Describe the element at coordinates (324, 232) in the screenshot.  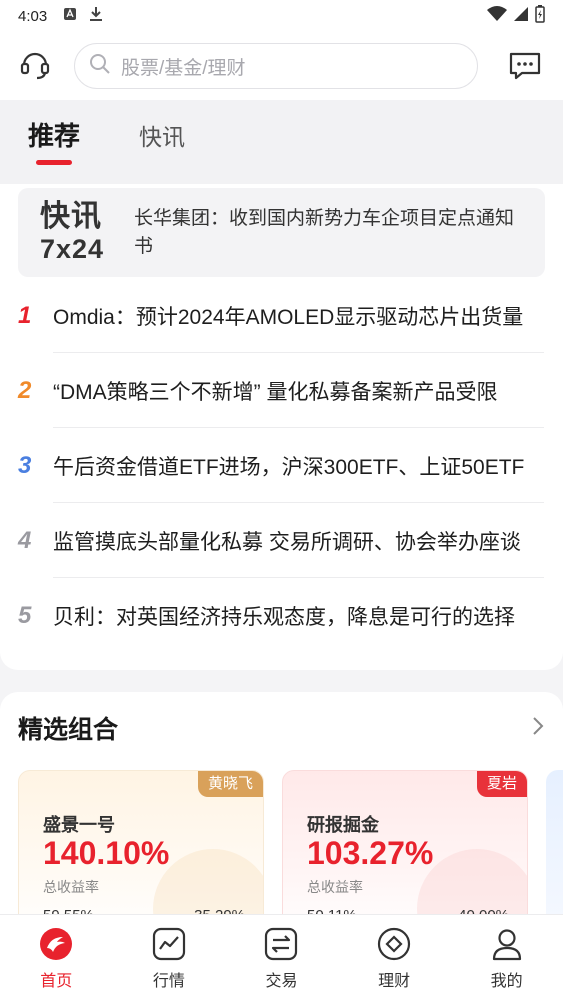
I see `flash-news-text: 长华集团：收到国内新势力车企项目定点通知书` at that location.